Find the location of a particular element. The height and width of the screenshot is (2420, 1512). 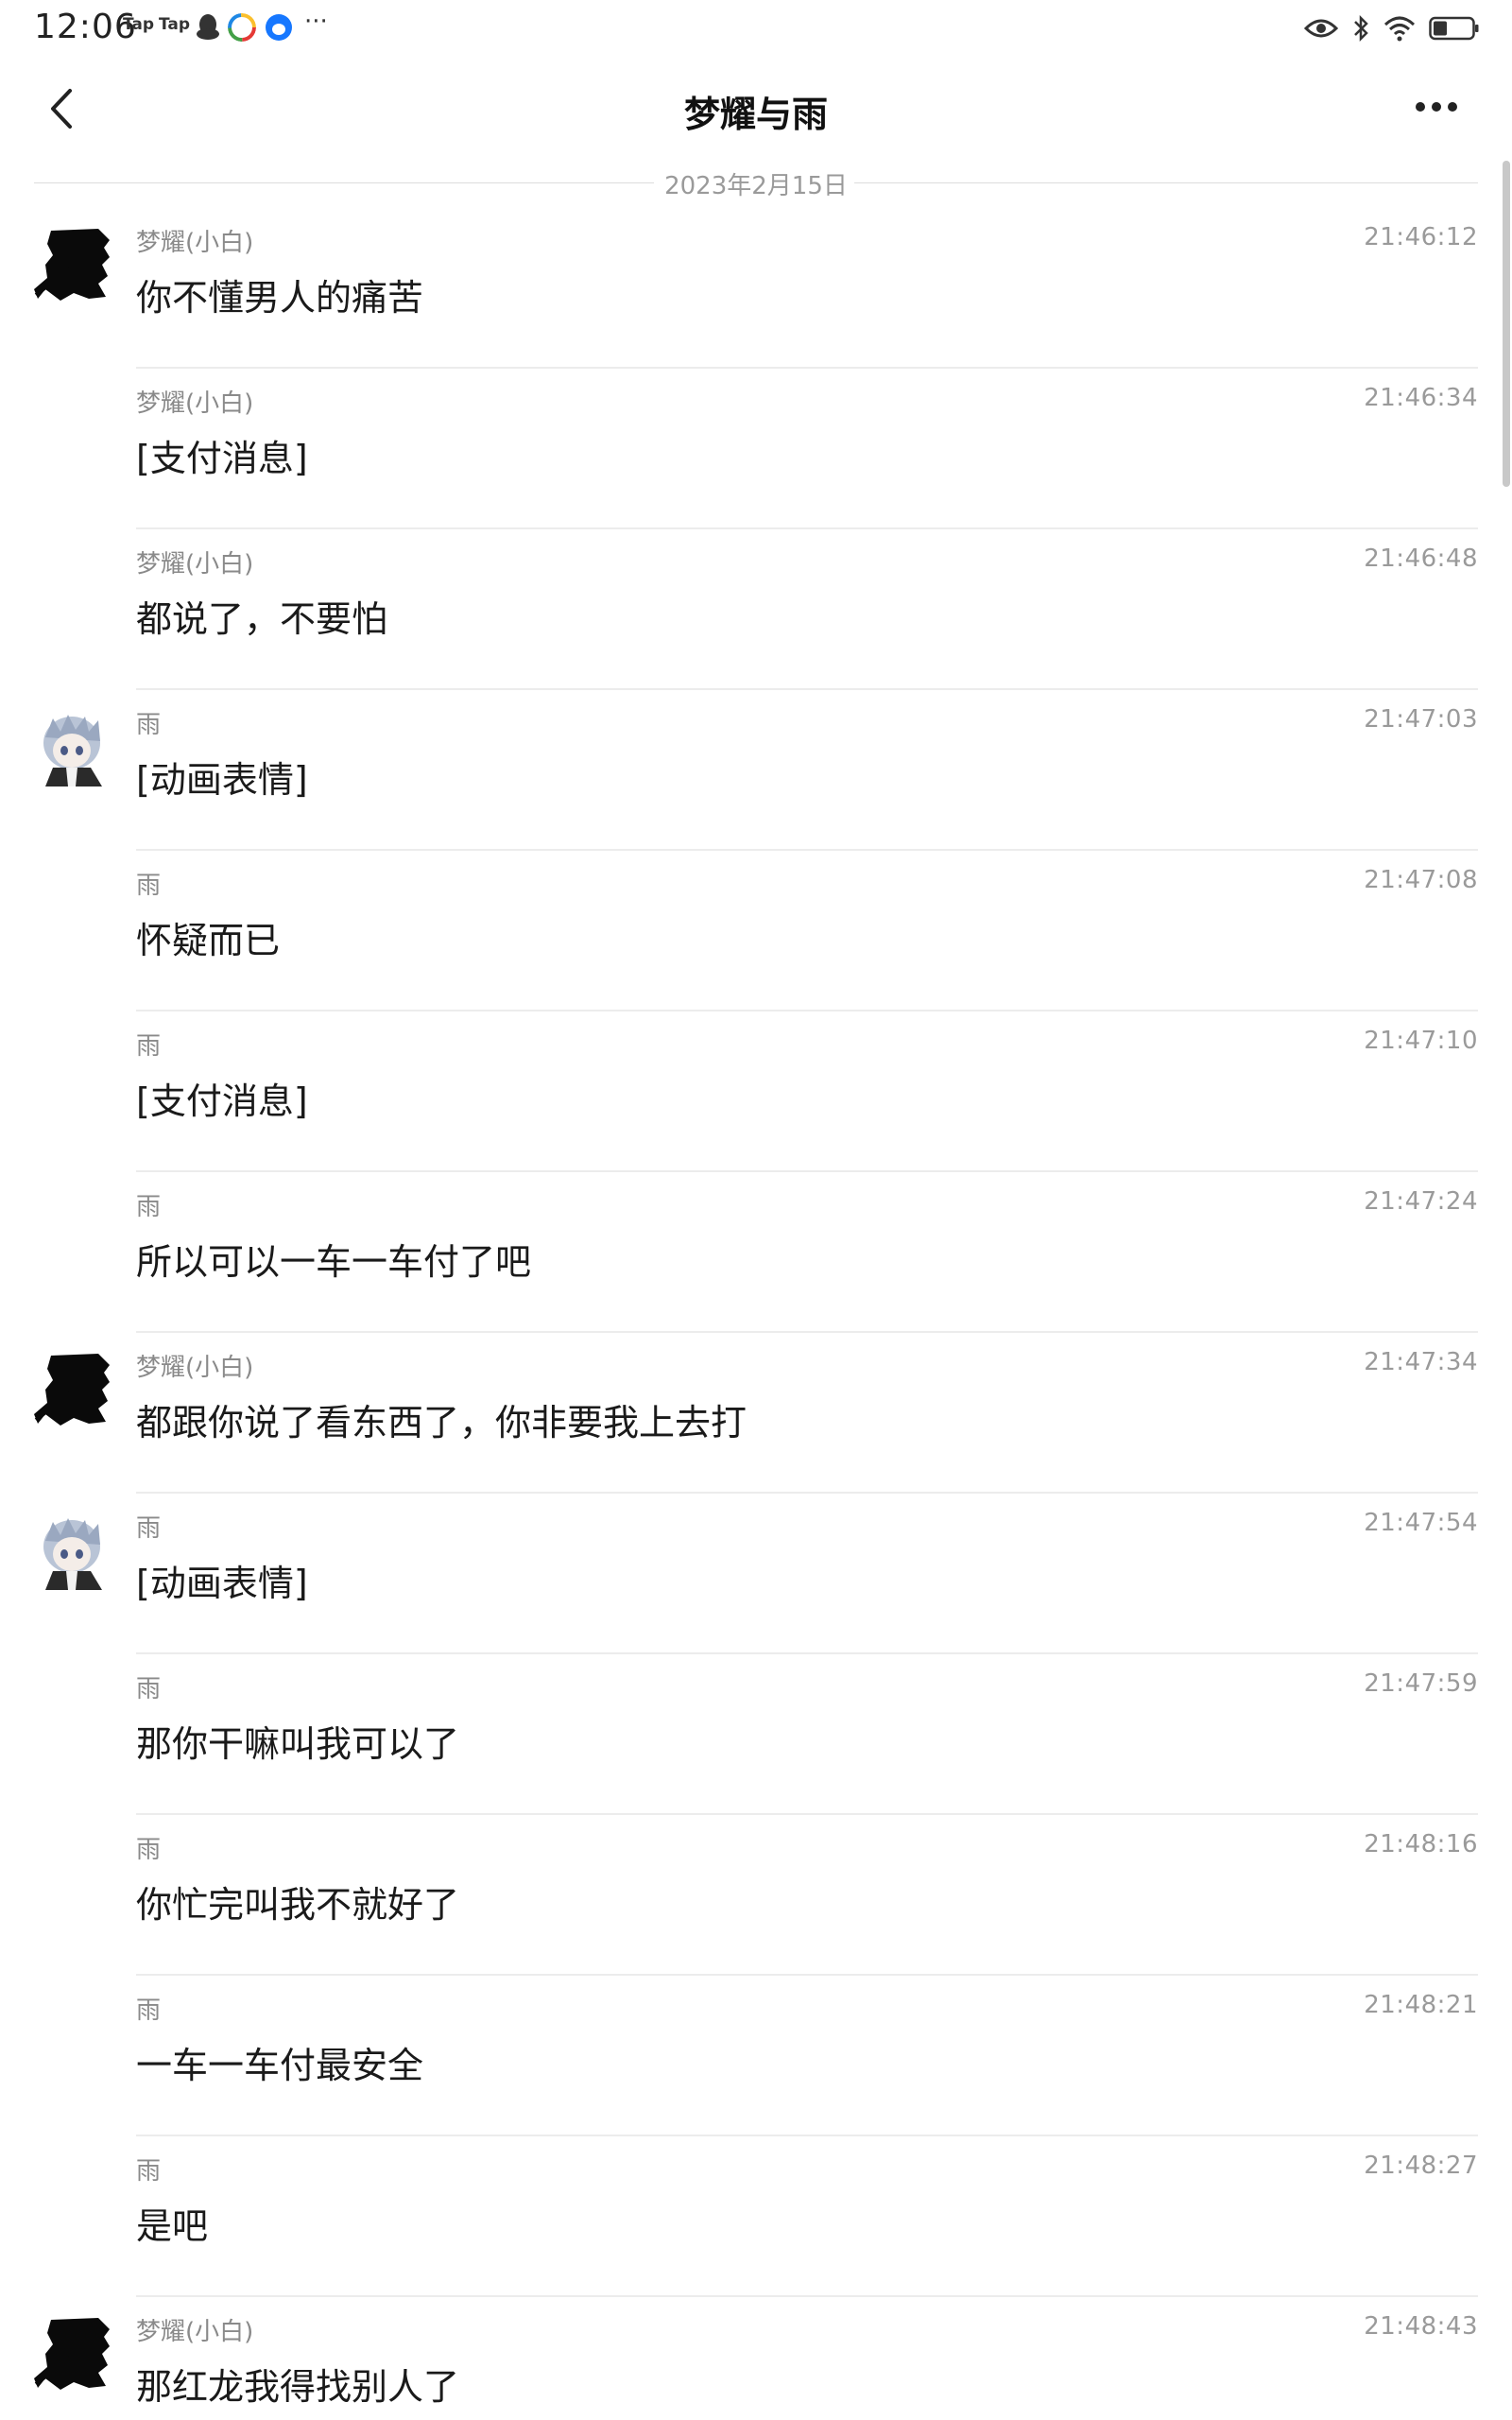

colorful-app-icon is located at coordinates (242, 28).